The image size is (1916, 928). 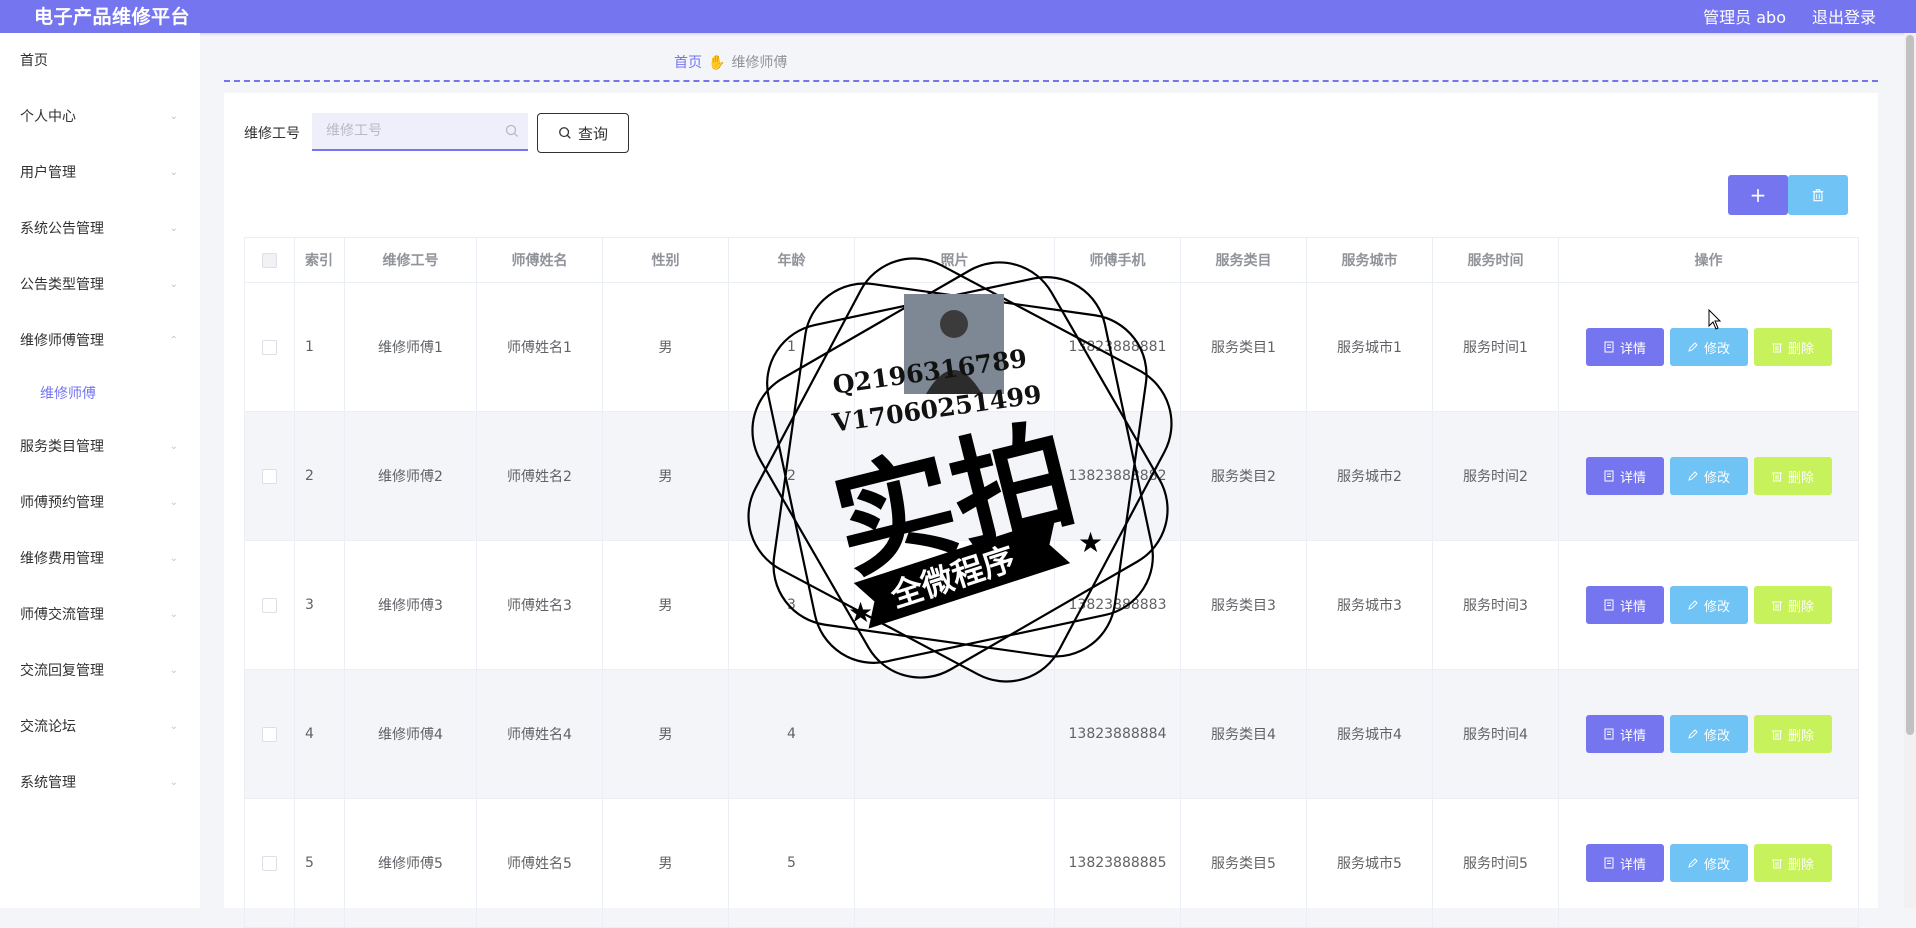 I want to click on sidebar-subitem-technician: 维修师傅, so click(x=100, y=394).